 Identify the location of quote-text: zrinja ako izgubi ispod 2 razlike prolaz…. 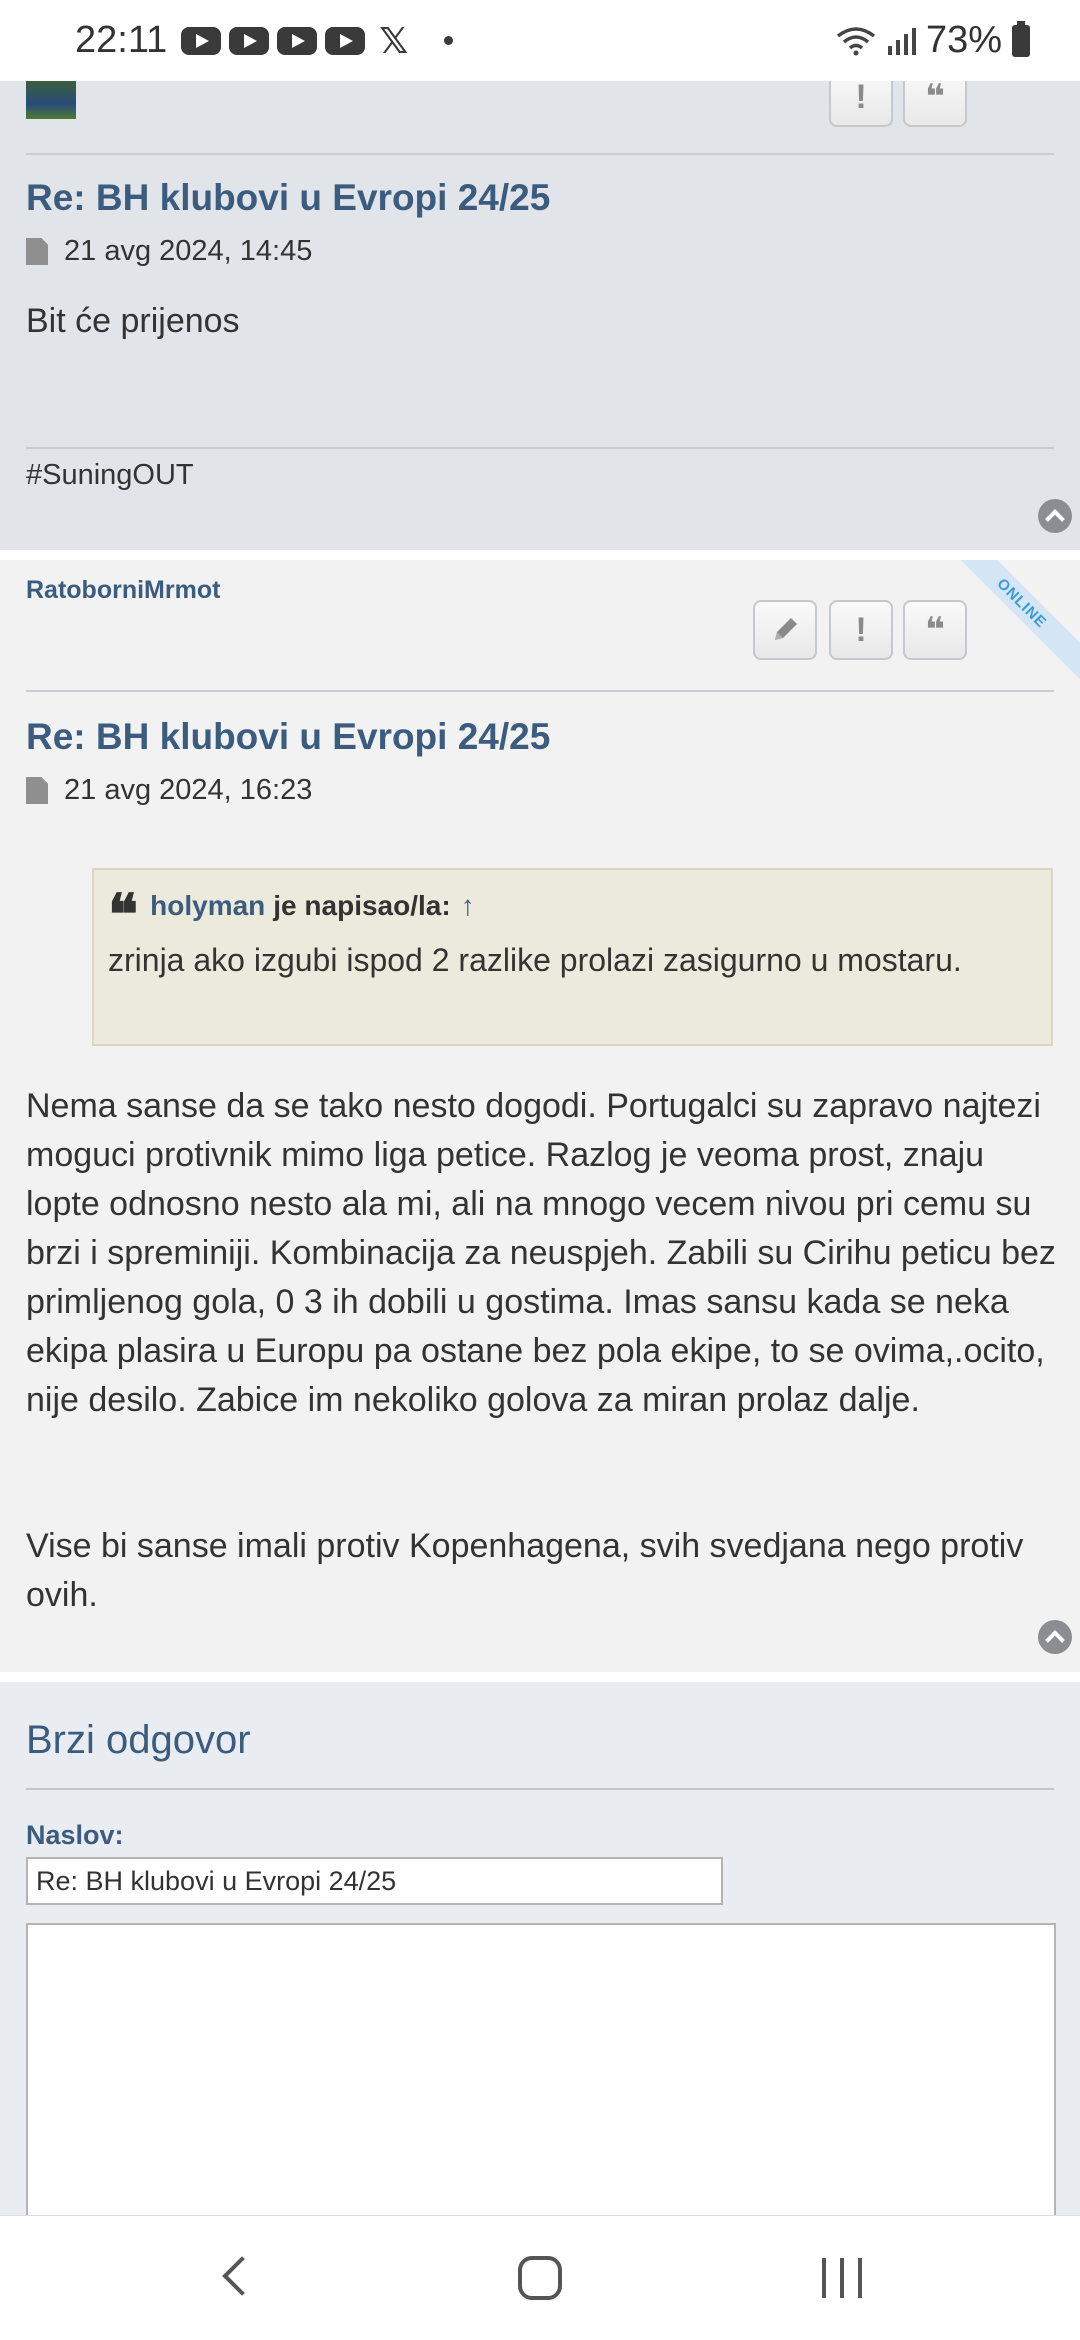
(535, 960).